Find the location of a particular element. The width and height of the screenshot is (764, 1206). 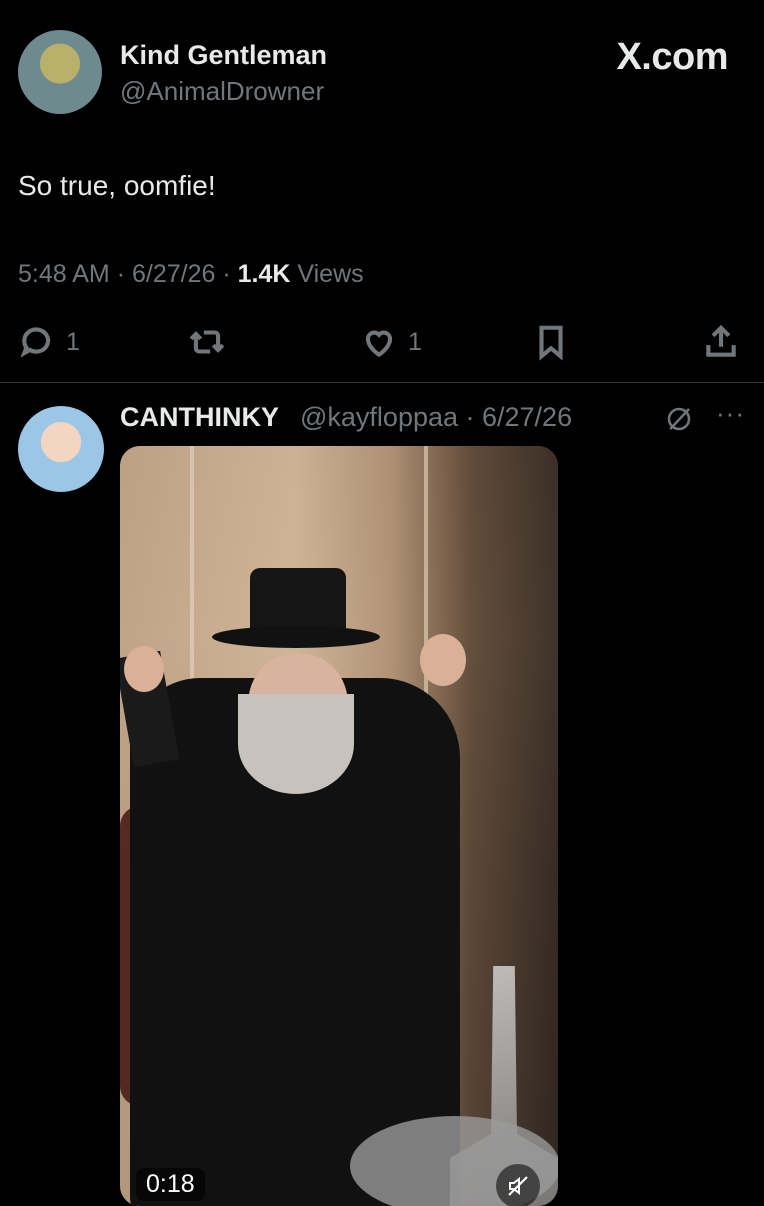

author-handle: @AnimalDrowner is located at coordinates (222, 91).